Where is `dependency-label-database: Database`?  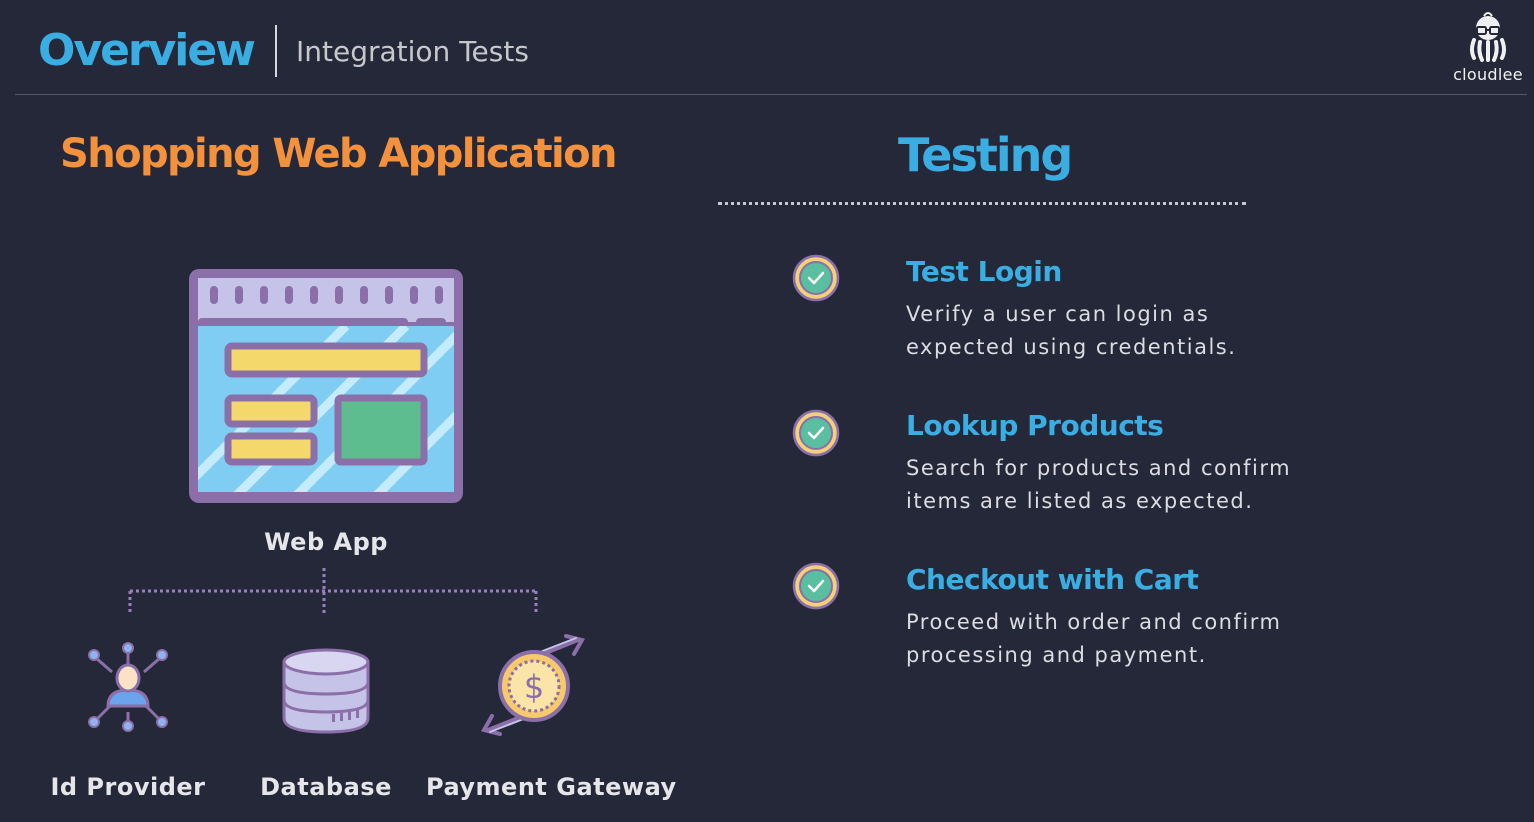 dependency-label-database: Database is located at coordinates (326, 787).